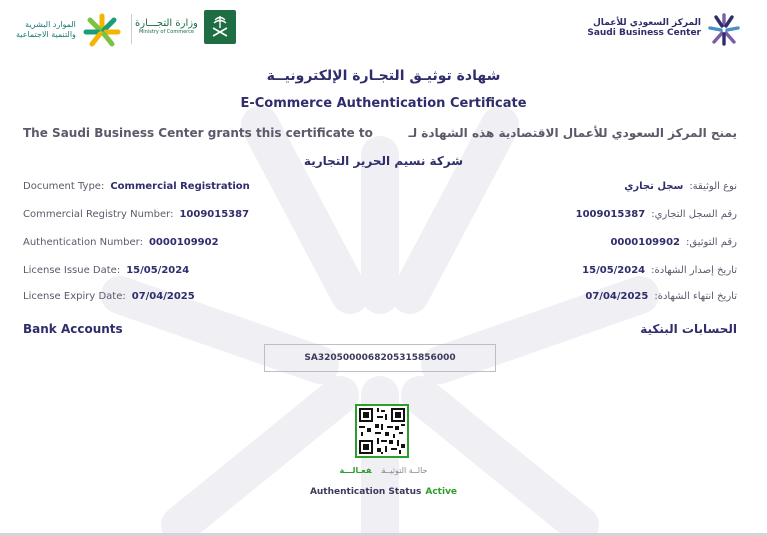 The width and height of the screenshot is (767, 536). What do you see at coordinates (98, 214) in the screenshot?
I see `field-label: Commercial Registry Number:` at bounding box center [98, 214].